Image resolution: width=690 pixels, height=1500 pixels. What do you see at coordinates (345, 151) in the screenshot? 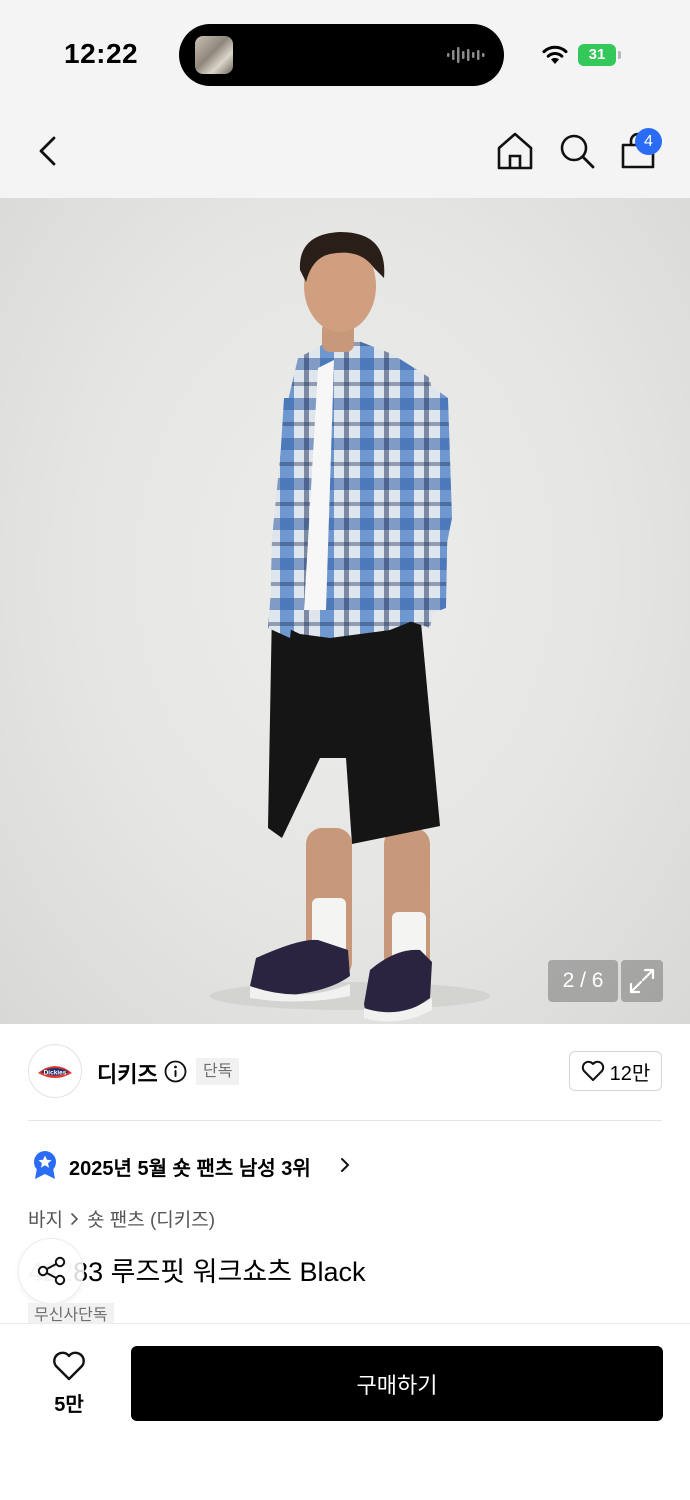
I see `top-nav-bar: 4` at bounding box center [345, 151].